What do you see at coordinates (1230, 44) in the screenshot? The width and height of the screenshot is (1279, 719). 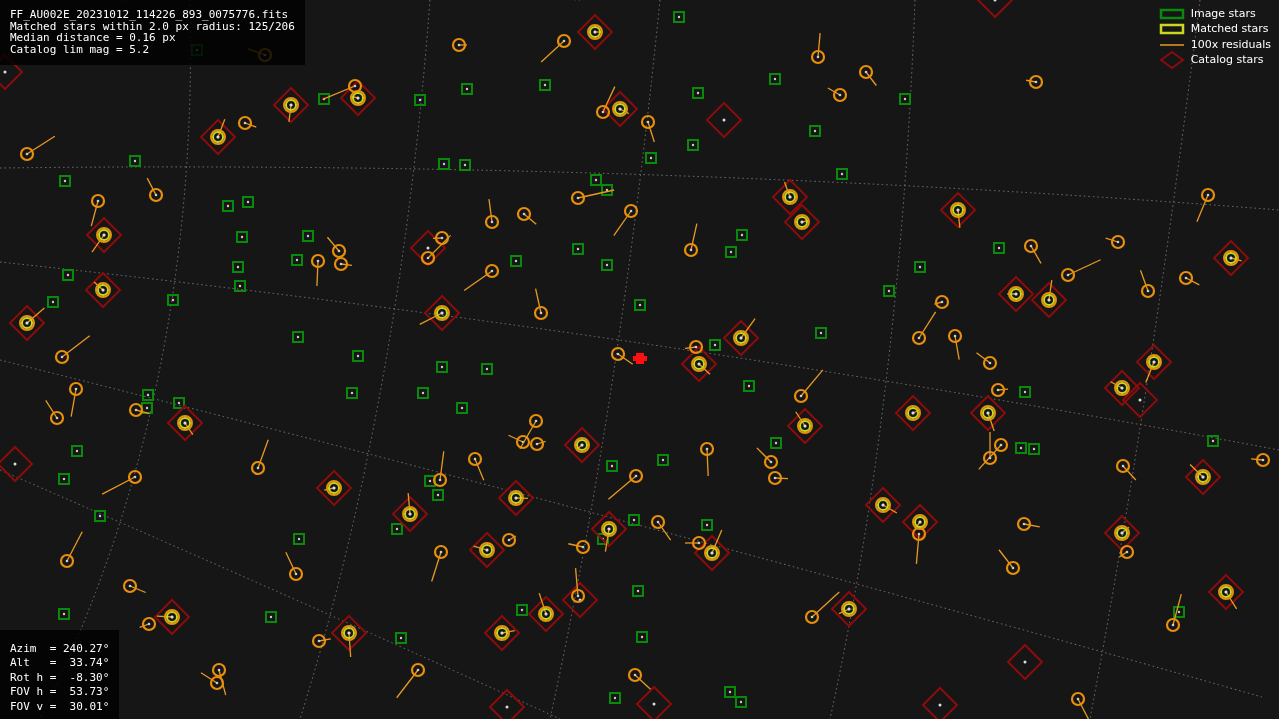 I see `legend-label: 100x residuals` at bounding box center [1230, 44].